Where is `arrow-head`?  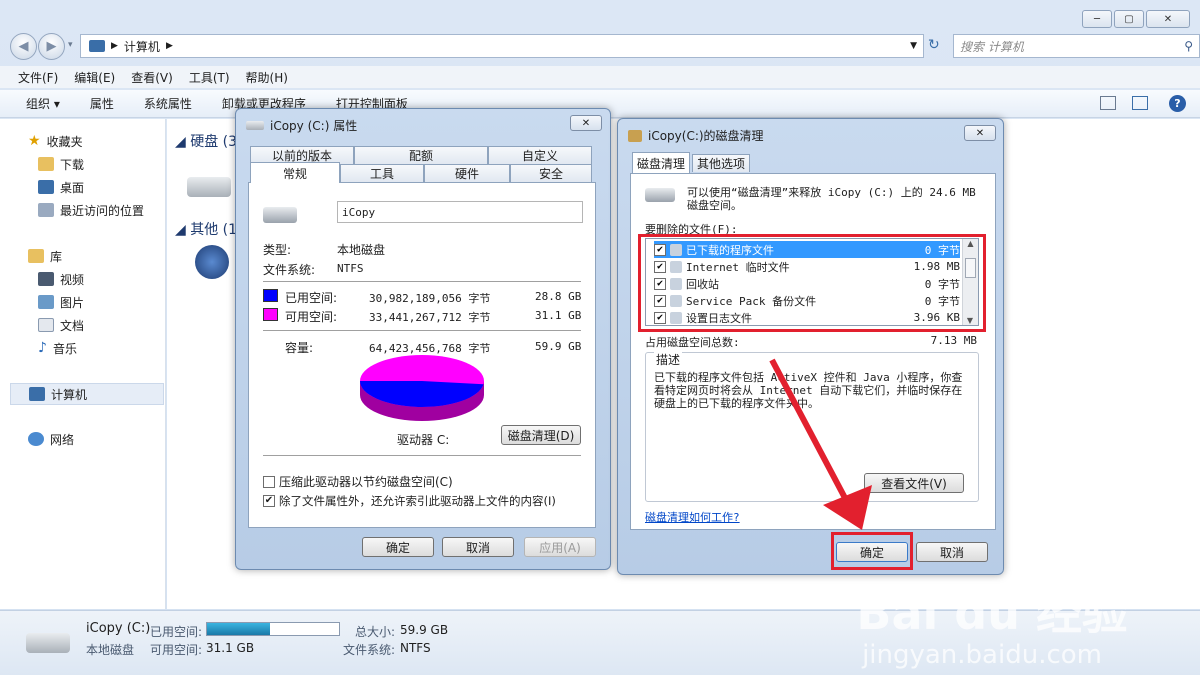 arrow-head is located at coordinates (847, 507).